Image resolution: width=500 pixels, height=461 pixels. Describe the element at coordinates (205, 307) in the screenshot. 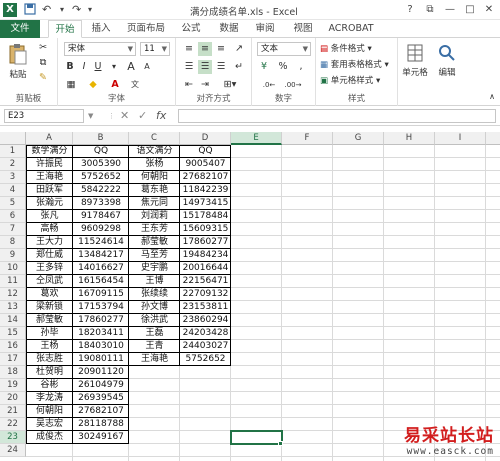

I see `cell-d13: 23153811` at that location.